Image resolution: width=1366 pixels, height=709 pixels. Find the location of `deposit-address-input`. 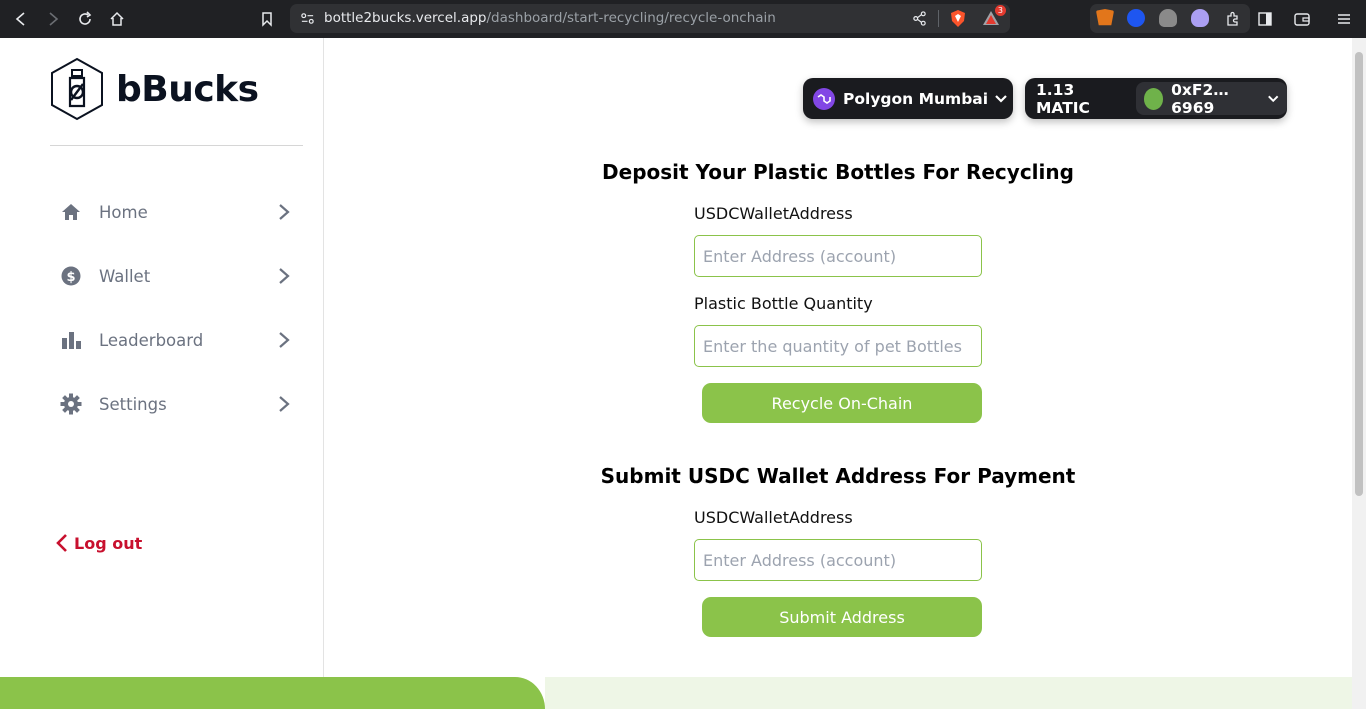

deposit-address-input is located at coordinates (838, 256).